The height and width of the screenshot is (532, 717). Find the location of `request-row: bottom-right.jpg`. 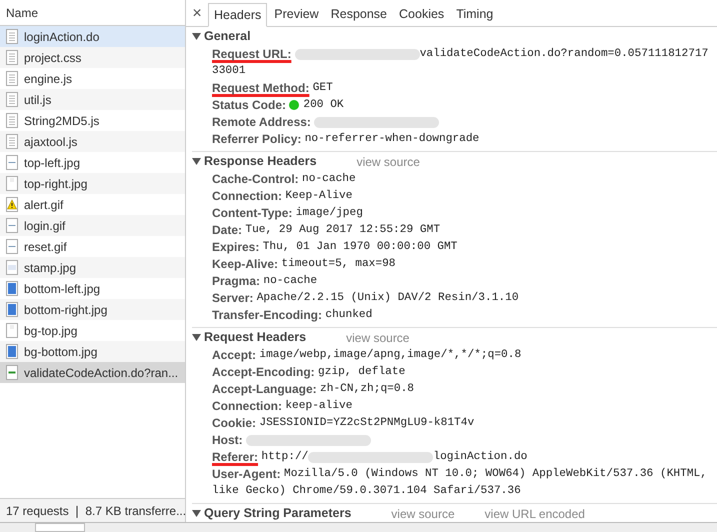

request-row: bottom-right.jpg is located at coordinates (92, 309).